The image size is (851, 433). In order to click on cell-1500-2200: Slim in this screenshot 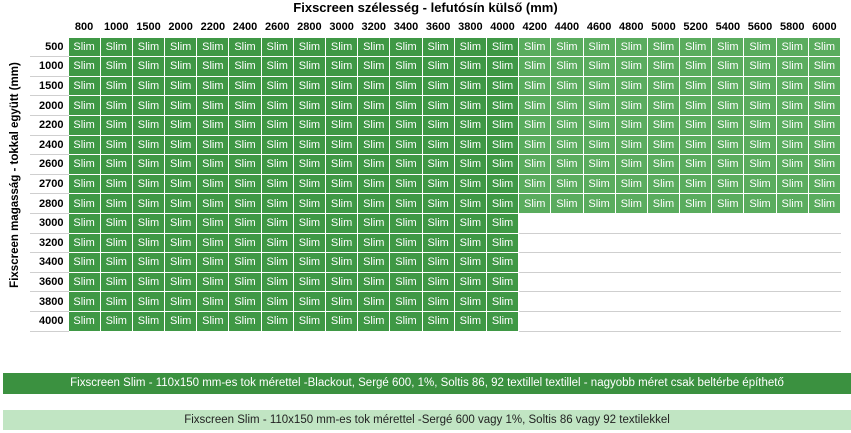, I will do `click(213, 86)`.